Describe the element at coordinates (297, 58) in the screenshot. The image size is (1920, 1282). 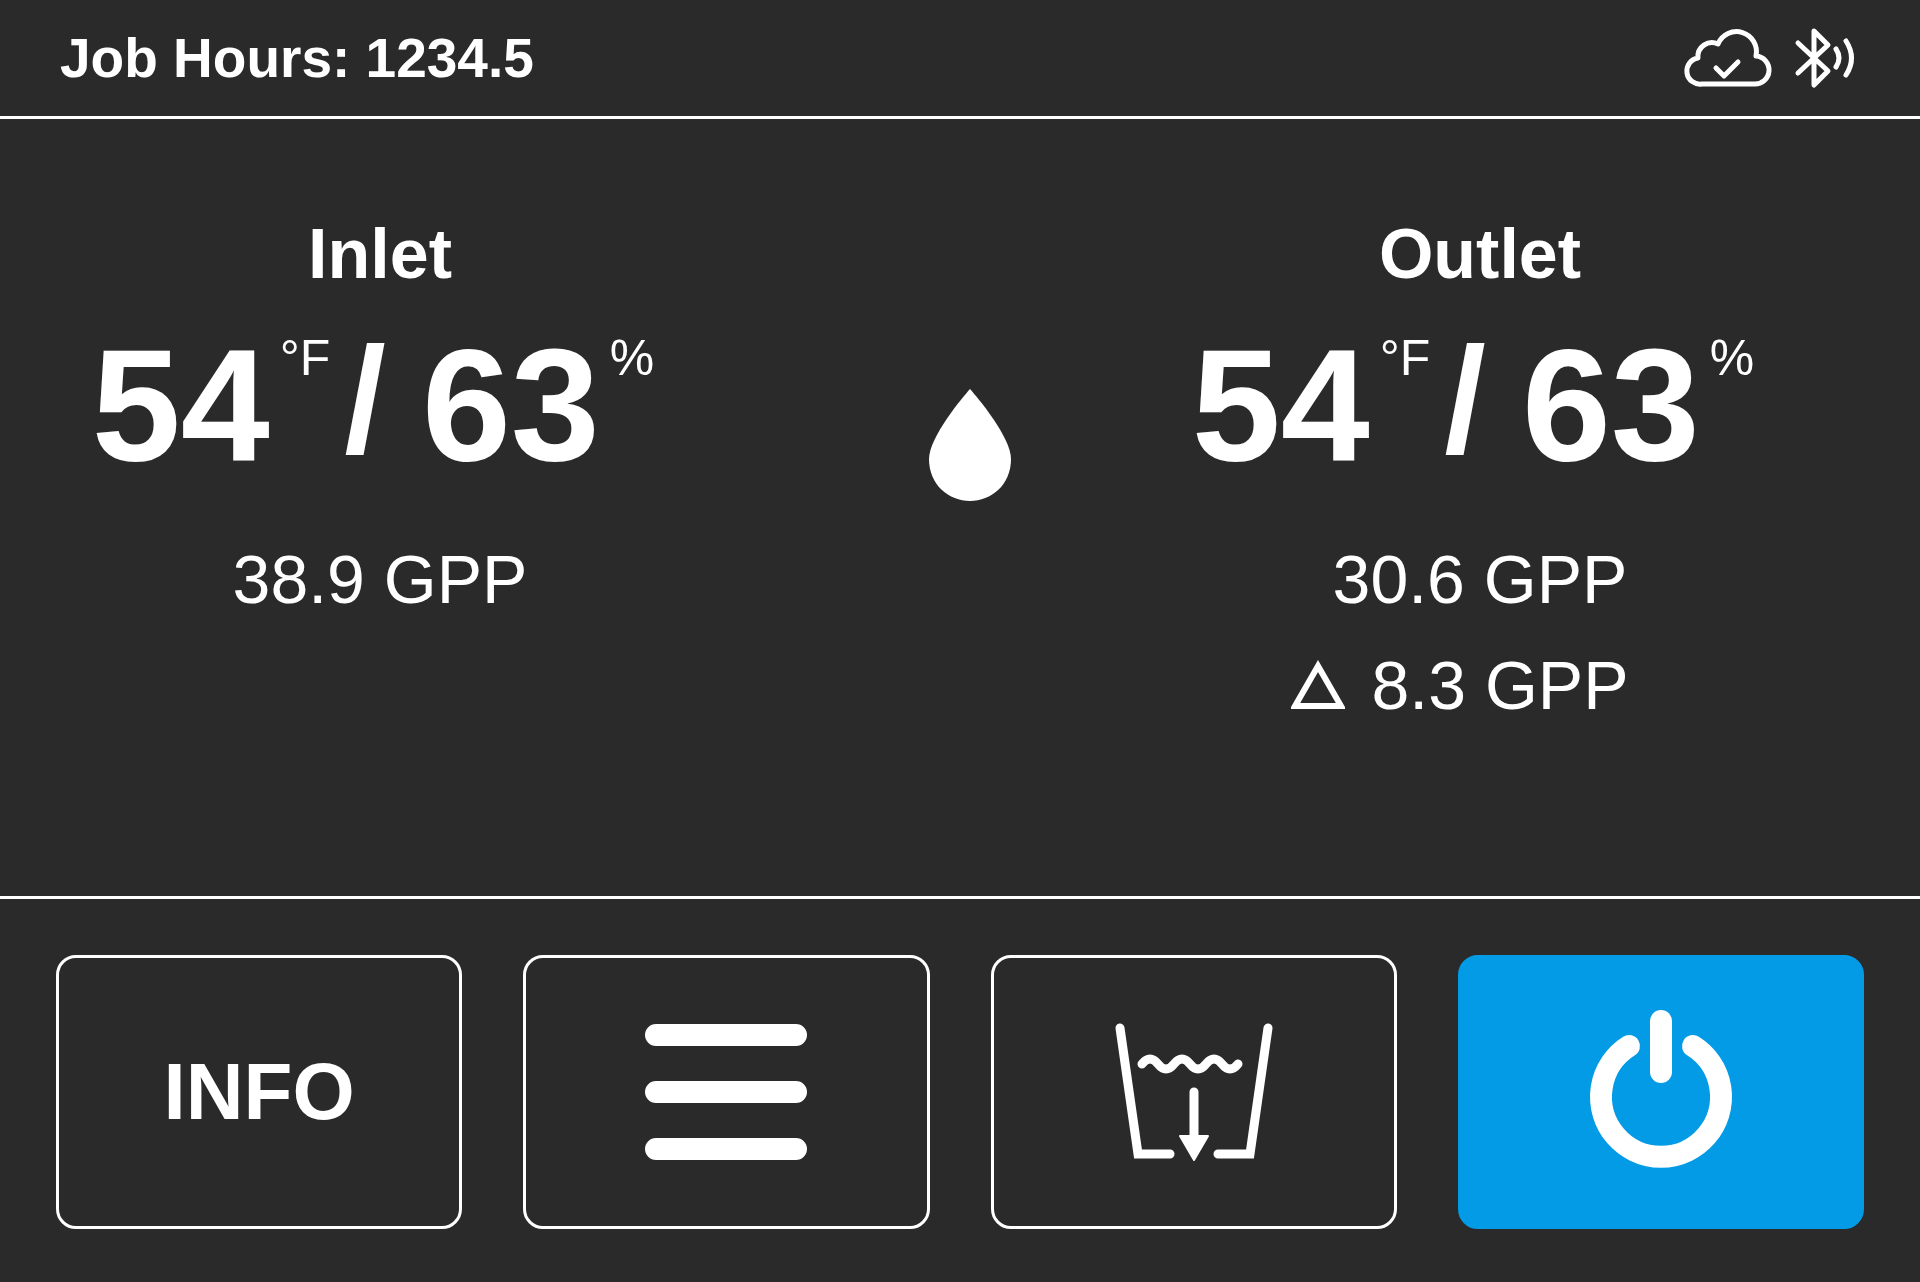
I see `job-hours: Job Hours: 1234.5` at that location.